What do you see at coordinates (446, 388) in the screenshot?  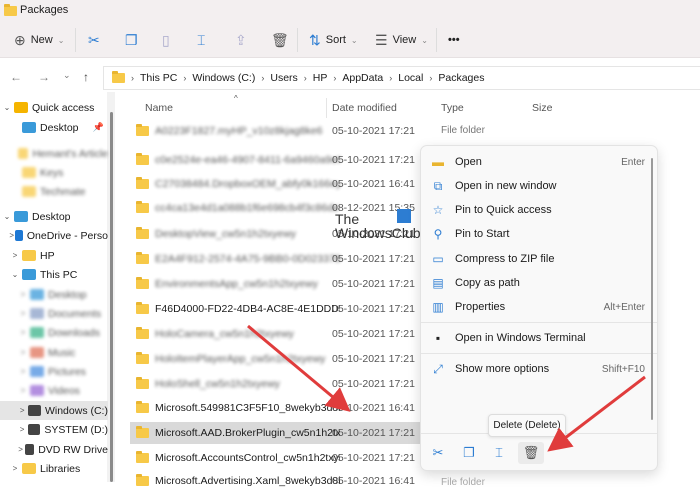 I see `annotation-arrows` at bounding box center [446, 388].